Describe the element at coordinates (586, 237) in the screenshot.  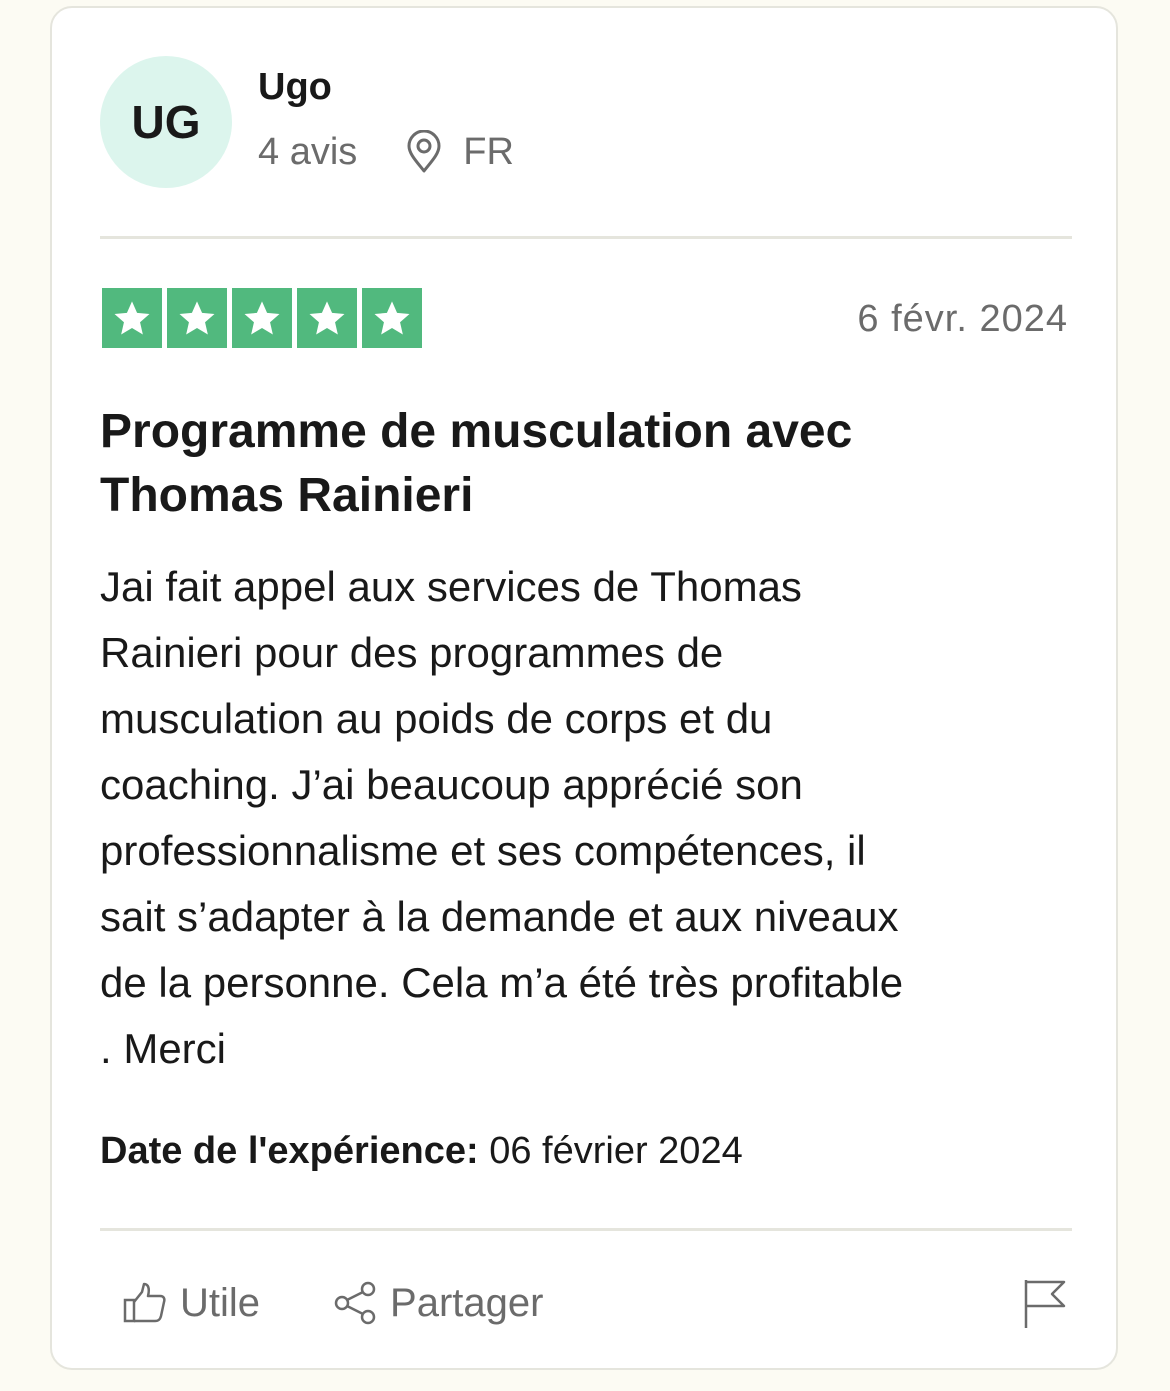
I see `divider-top` at that location.